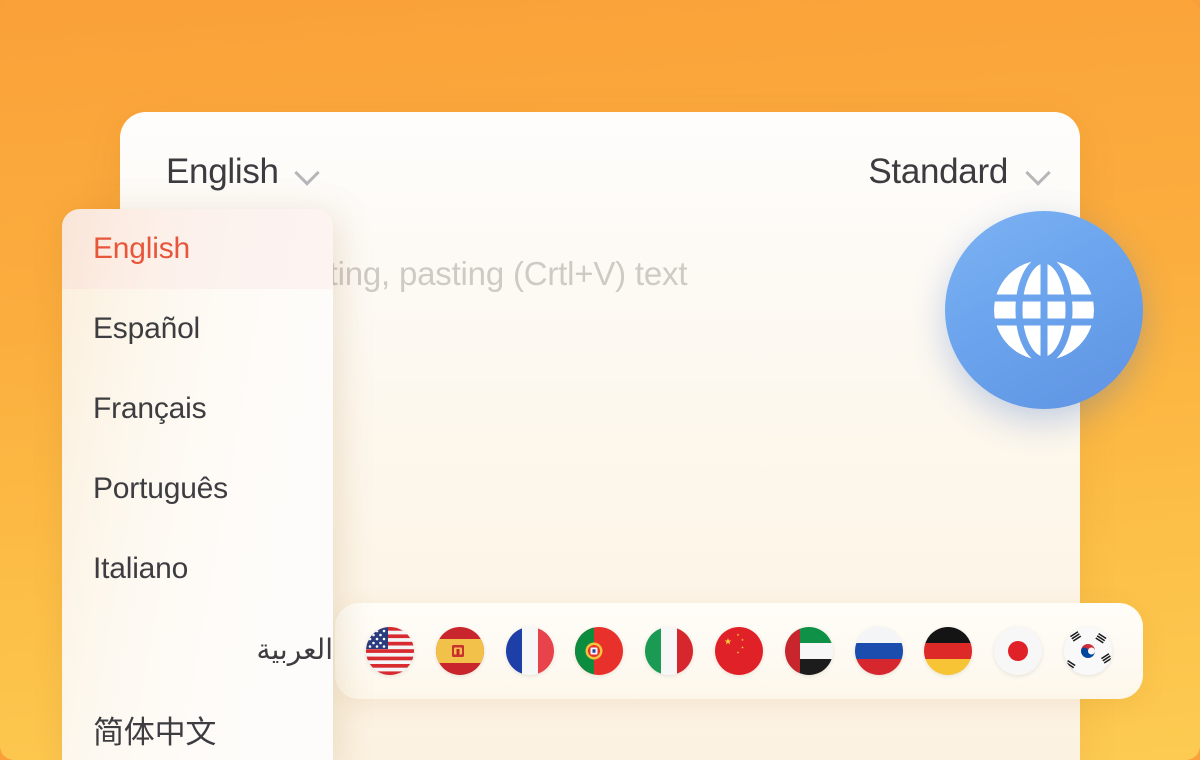 This screenshot has width=1200, height=760. I want to click on language-option-italiano: Italiano, so click(197, 569).